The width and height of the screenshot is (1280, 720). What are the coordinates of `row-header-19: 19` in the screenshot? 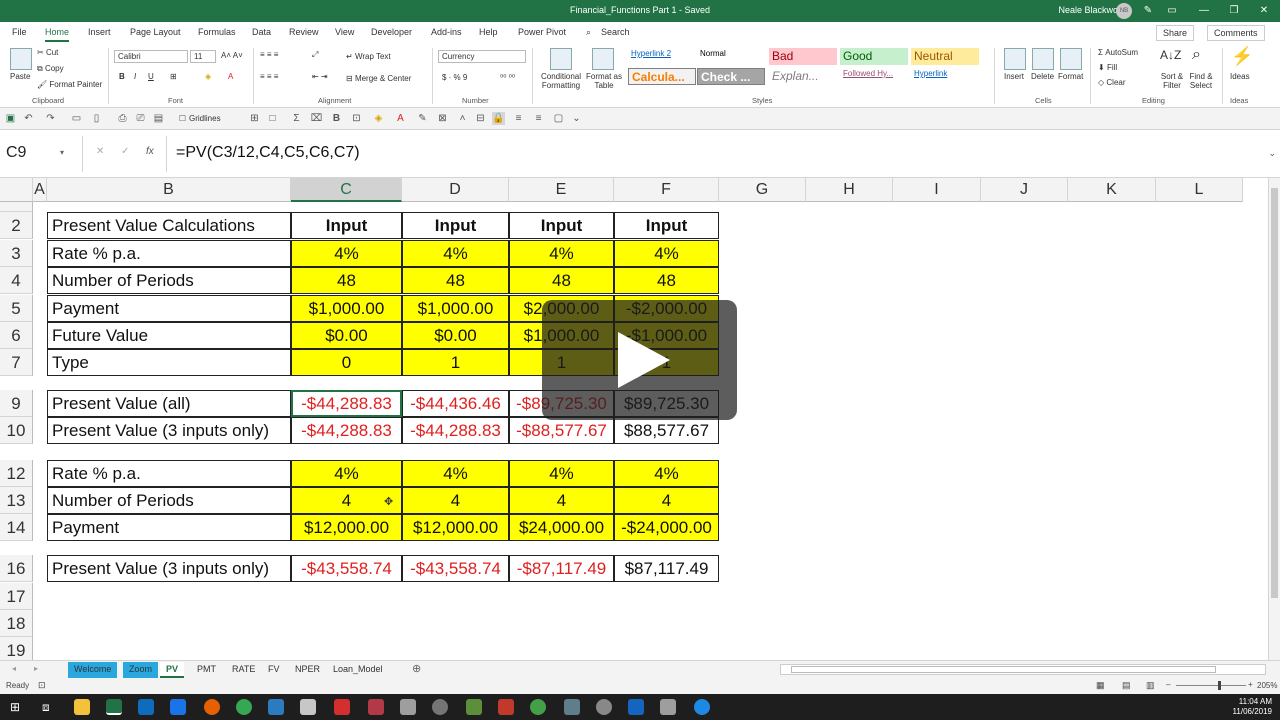 It's located at (16, 648).